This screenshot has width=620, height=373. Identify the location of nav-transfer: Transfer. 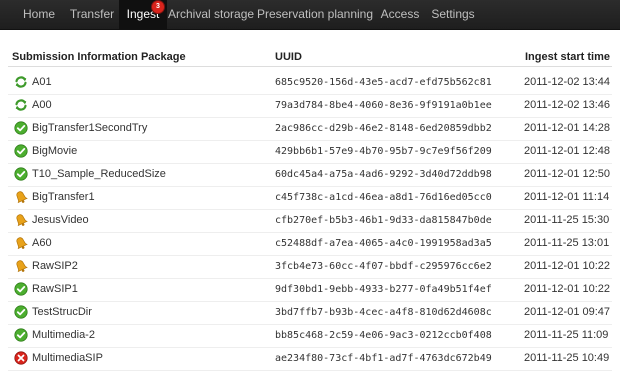
(92, 14).